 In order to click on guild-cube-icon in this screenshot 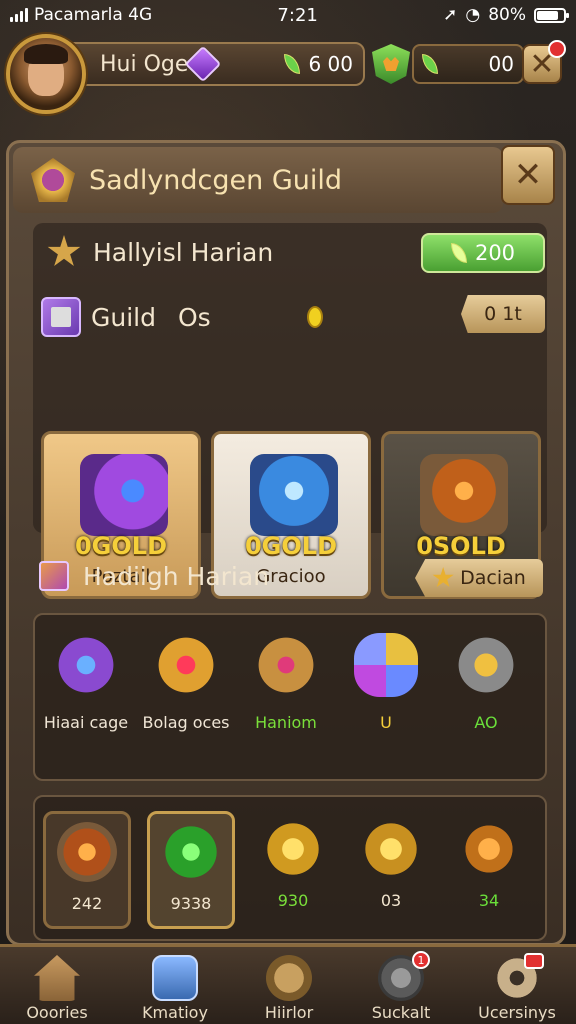, I will do `click(61, 317)`.